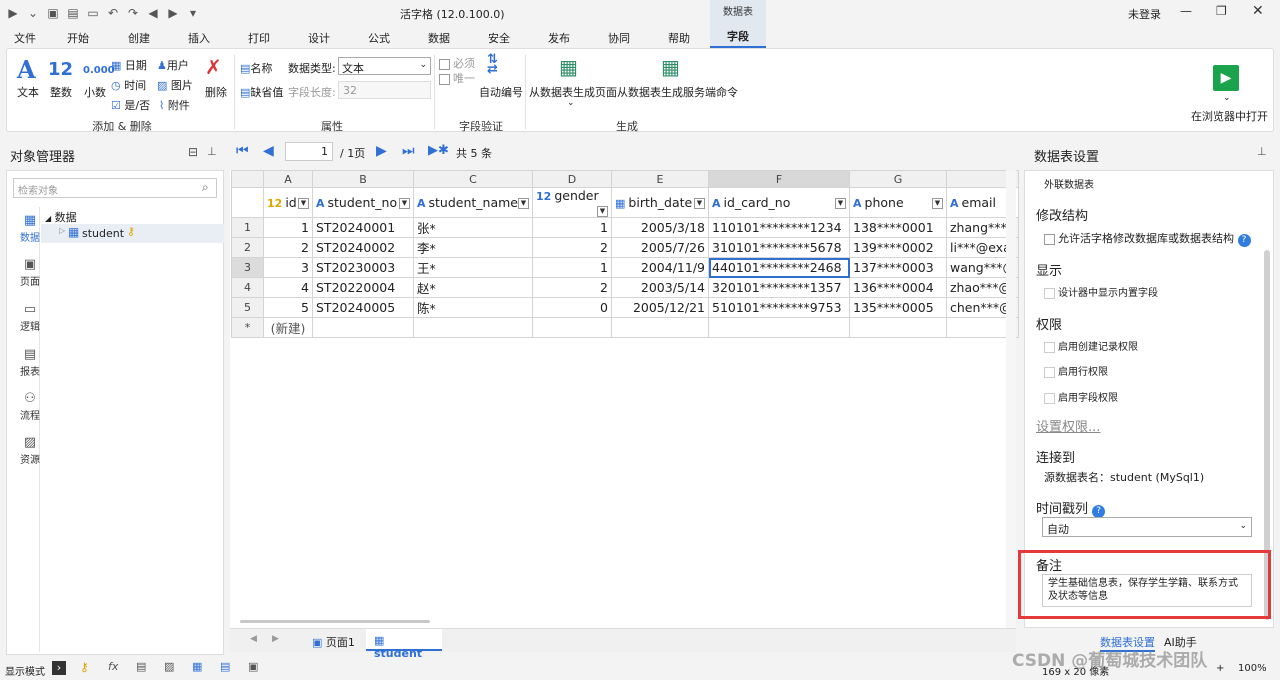 This screenshot has height=680, width=1280. Describe the element at coordinates (779, 287) in the screenshot. I see `cell: 320101********1357` at that location.